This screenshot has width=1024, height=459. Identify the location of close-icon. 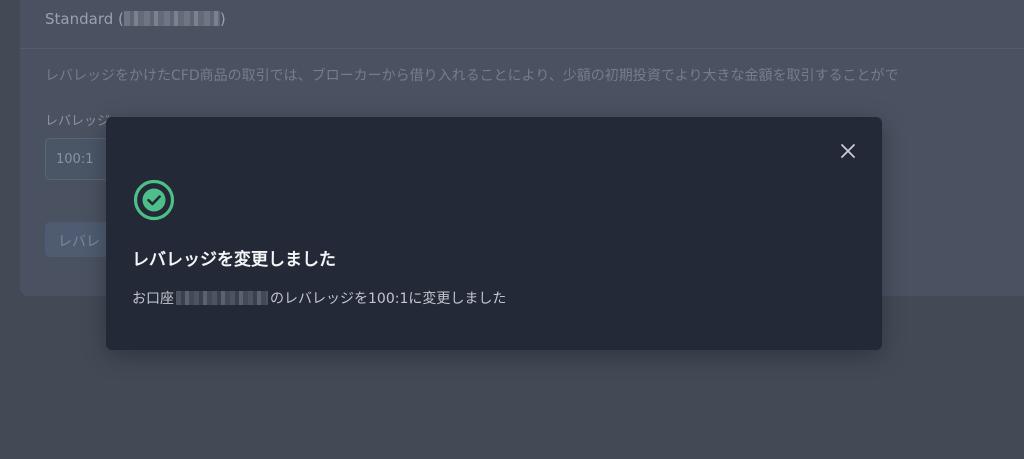
(848, 151).